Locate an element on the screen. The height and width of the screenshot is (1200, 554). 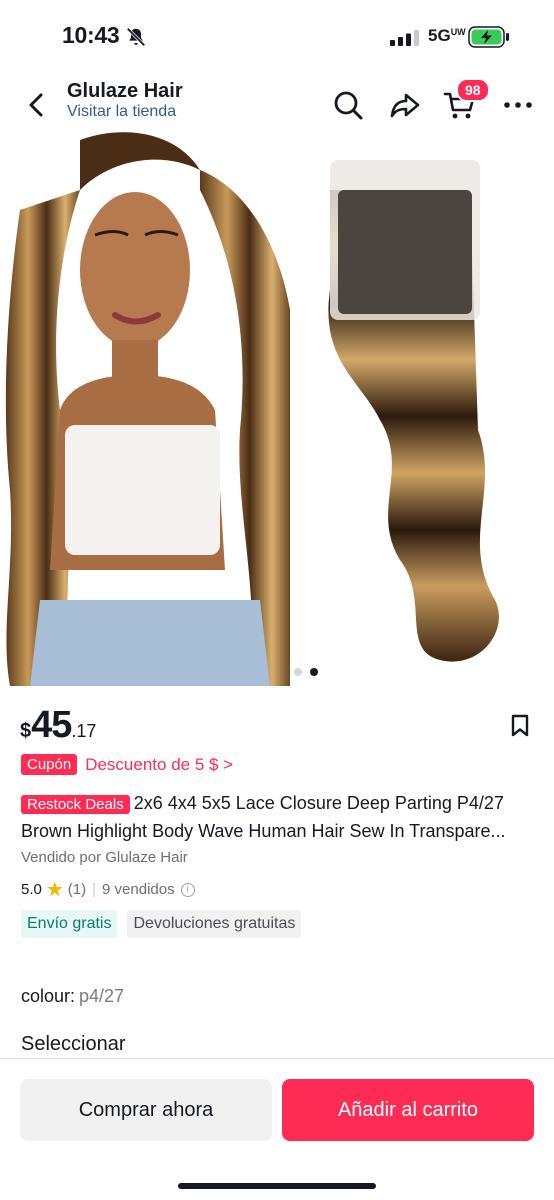
gallery-dot is located at coordinates (298, 672).